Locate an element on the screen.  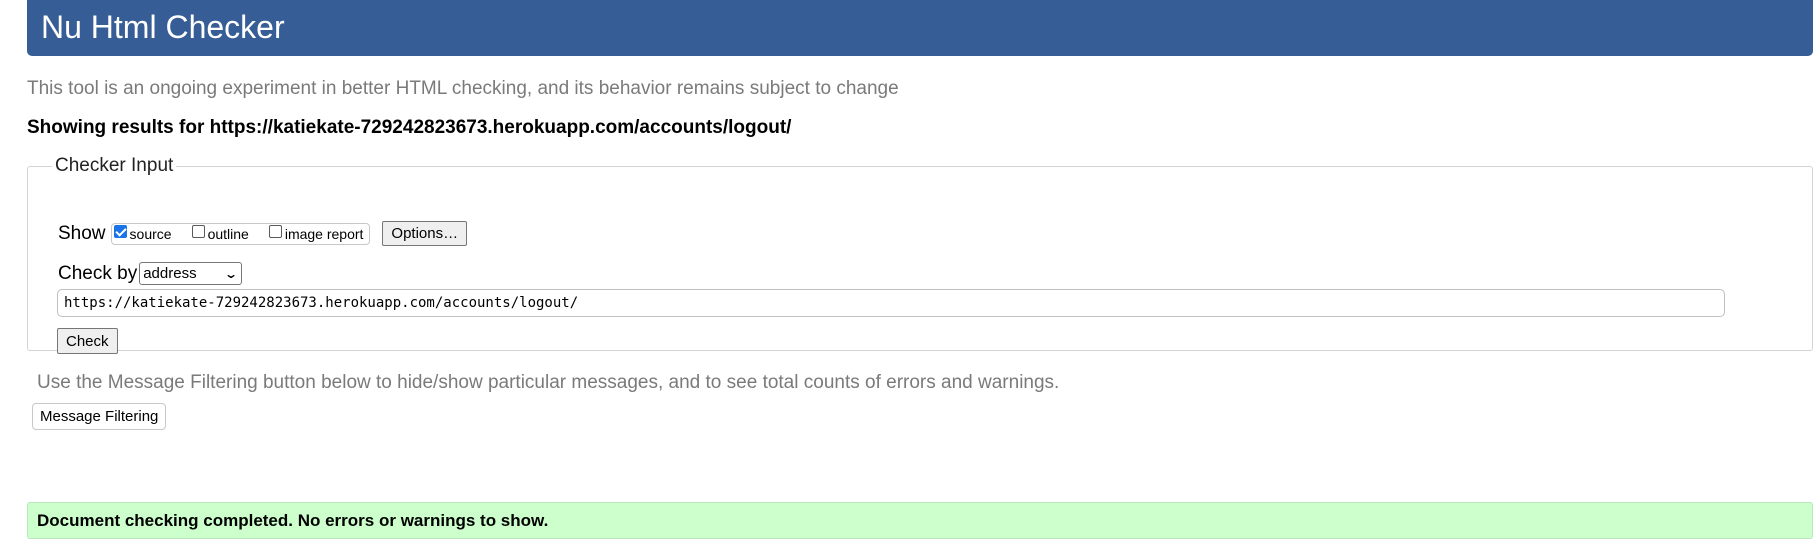
check-by-selected-value: address is located at coordinates (170, 273).